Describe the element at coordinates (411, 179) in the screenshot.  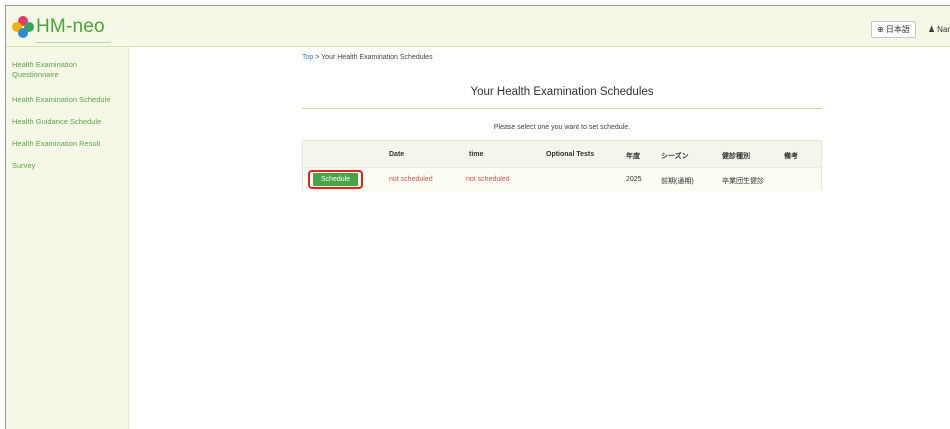
I see `cell-date: not scheduled` at that location.